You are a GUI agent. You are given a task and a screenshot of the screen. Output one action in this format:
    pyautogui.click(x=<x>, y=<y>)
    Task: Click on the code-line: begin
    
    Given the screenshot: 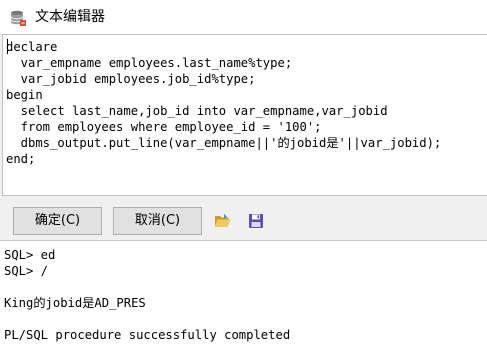 What is the action you would take?
    pyautogui.click(x=24, y=95)
    